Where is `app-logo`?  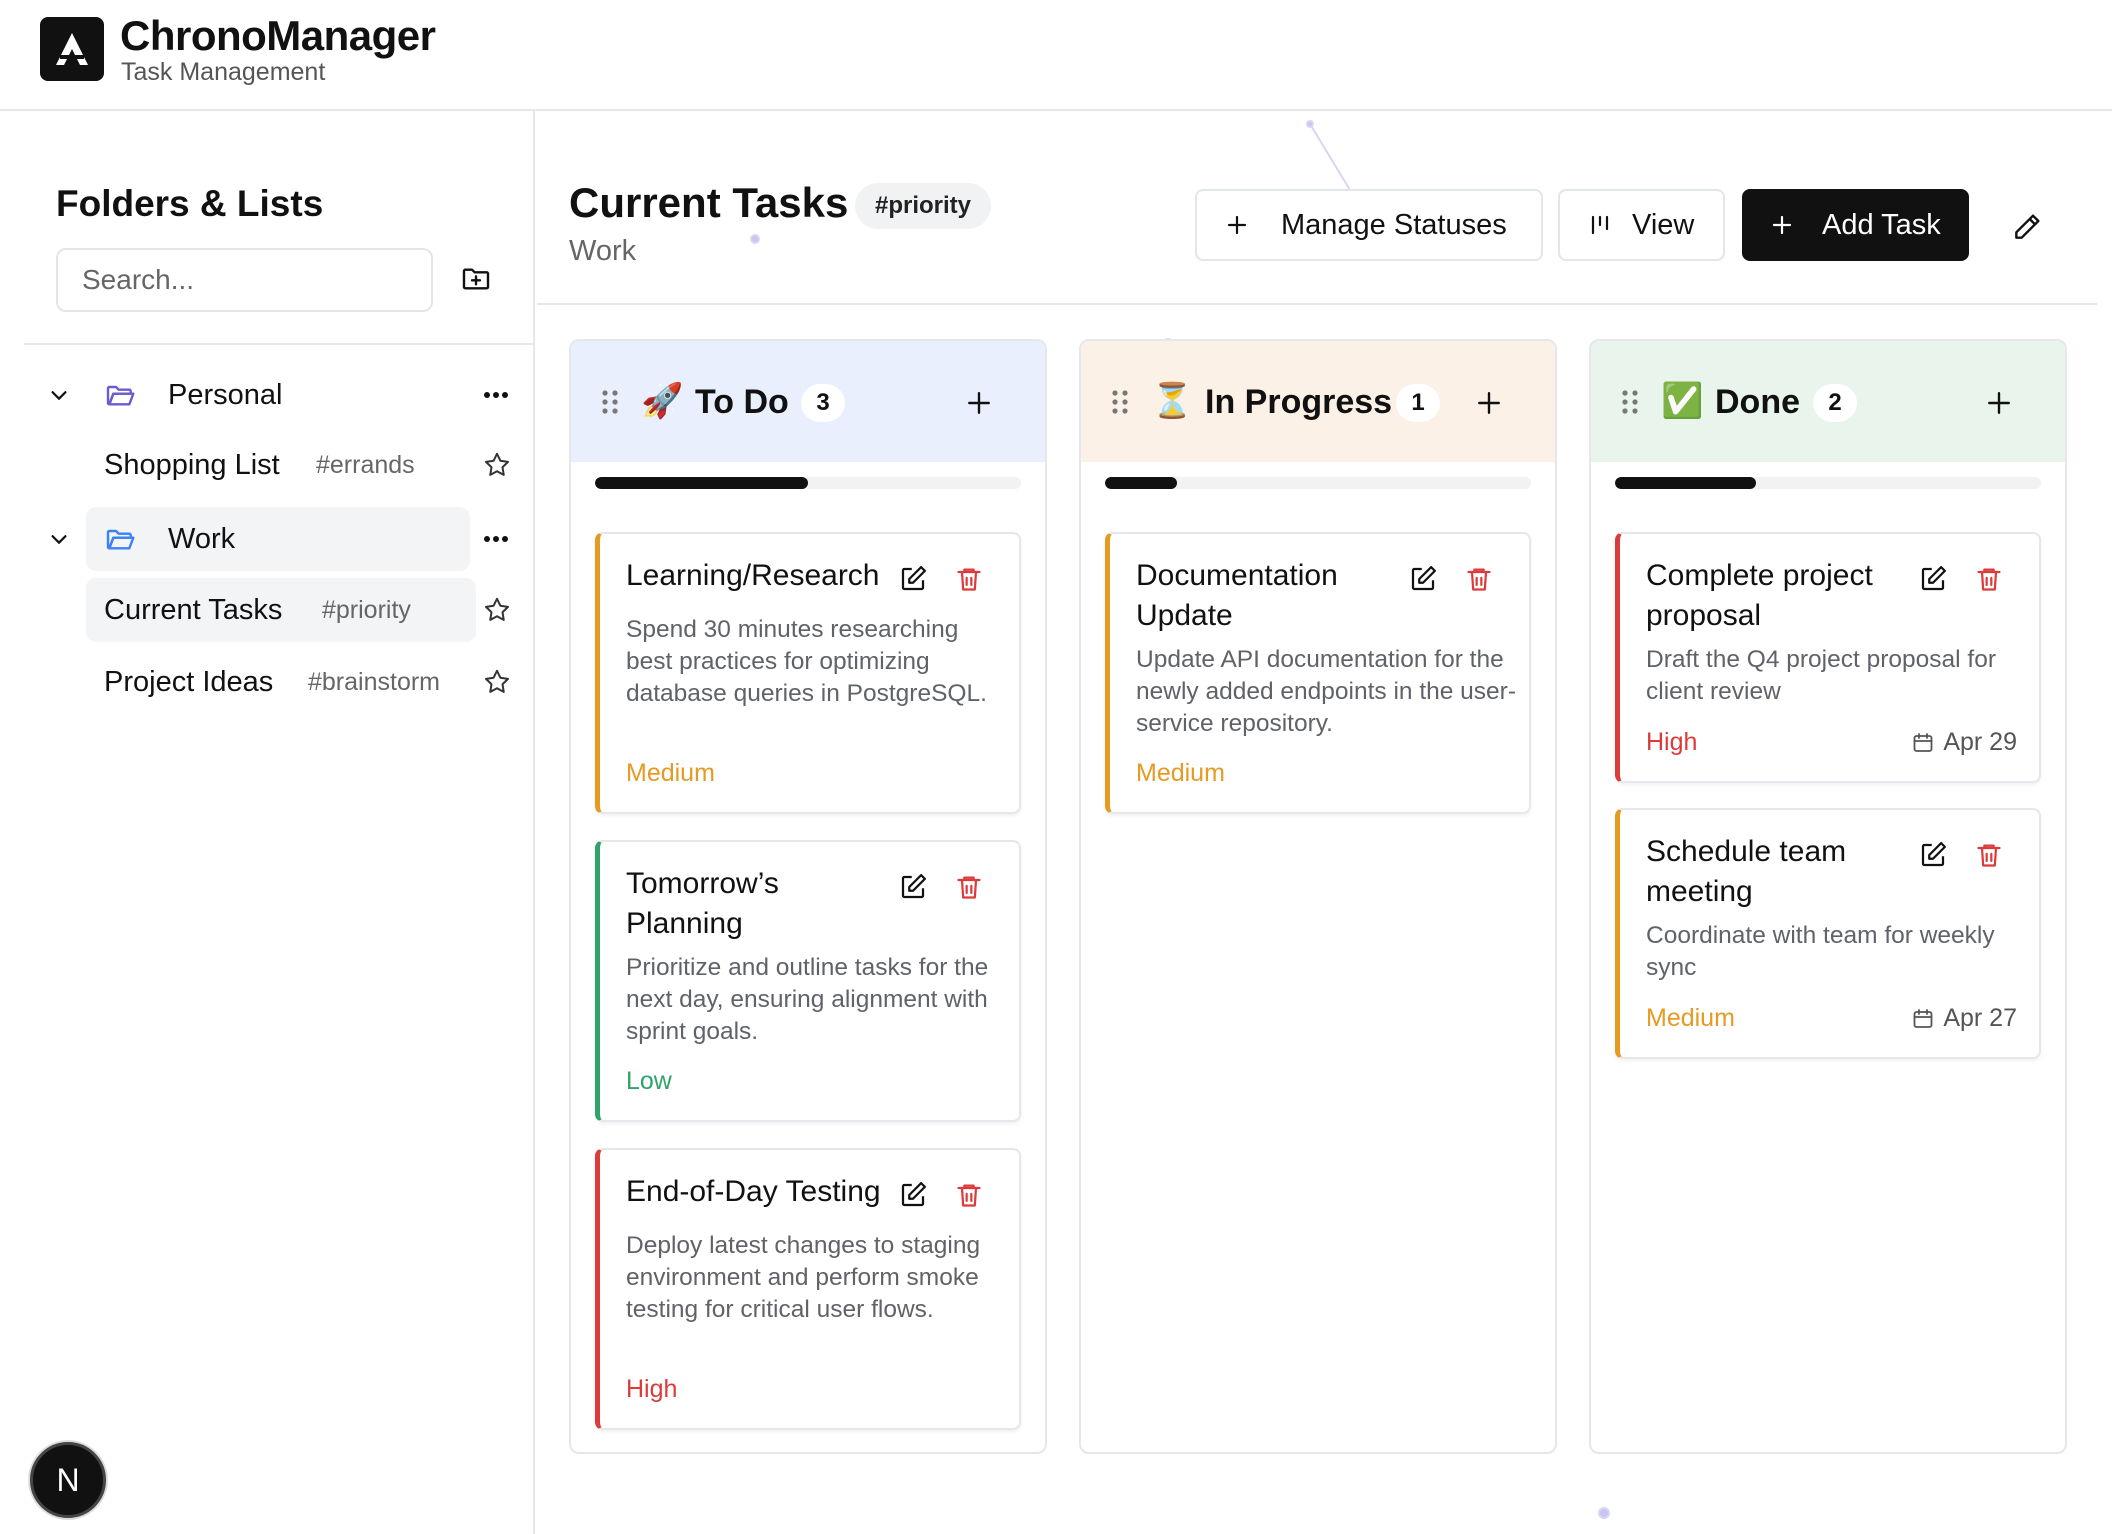
app-logo is located at coordinates (72, 49).